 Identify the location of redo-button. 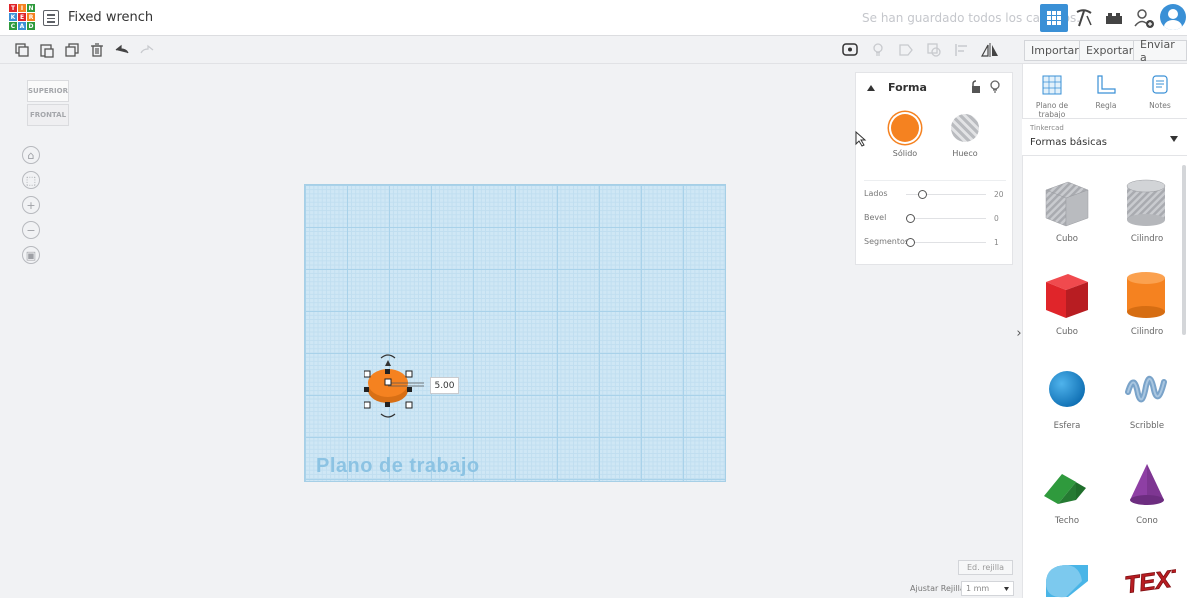
(147, 50).